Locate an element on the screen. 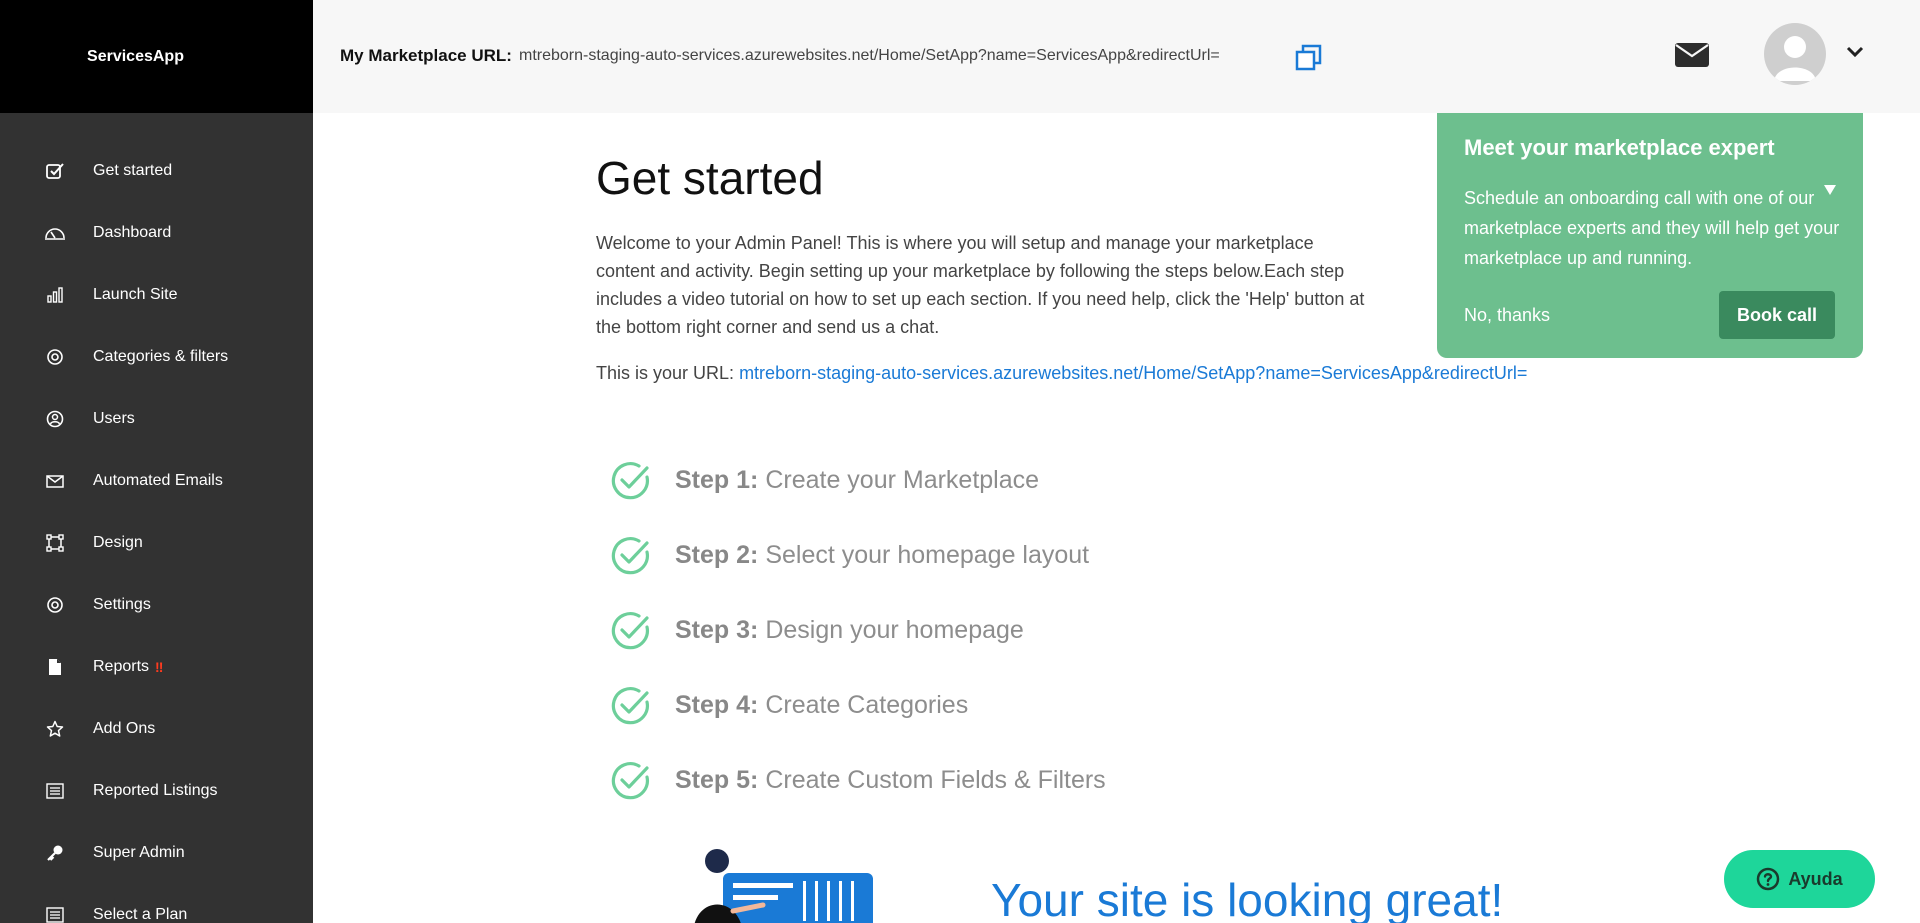 This screenshot has height=923, width=1920. sidebar-item-design: Design is located at coordinates (156, 543).